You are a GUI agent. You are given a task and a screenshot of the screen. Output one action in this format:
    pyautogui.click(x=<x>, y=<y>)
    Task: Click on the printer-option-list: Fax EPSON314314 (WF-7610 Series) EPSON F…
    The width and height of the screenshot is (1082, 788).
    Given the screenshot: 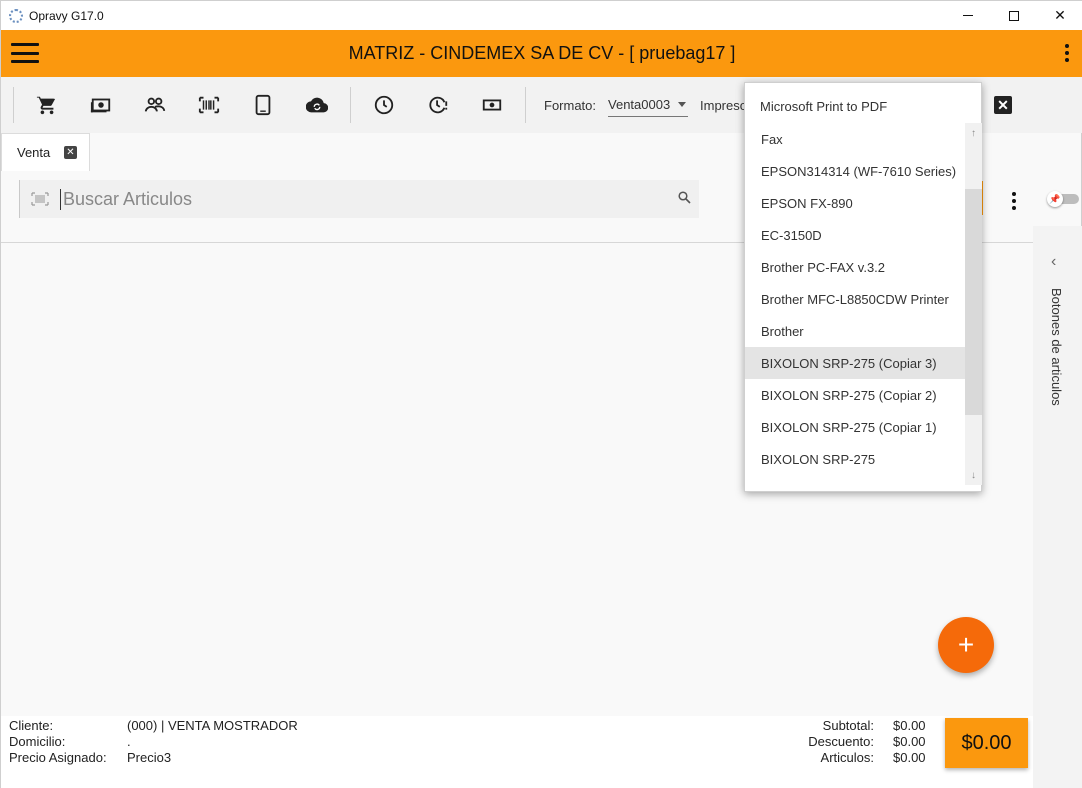 What is the action you would take?
    pyautogui.click(x=855, y=299)
    